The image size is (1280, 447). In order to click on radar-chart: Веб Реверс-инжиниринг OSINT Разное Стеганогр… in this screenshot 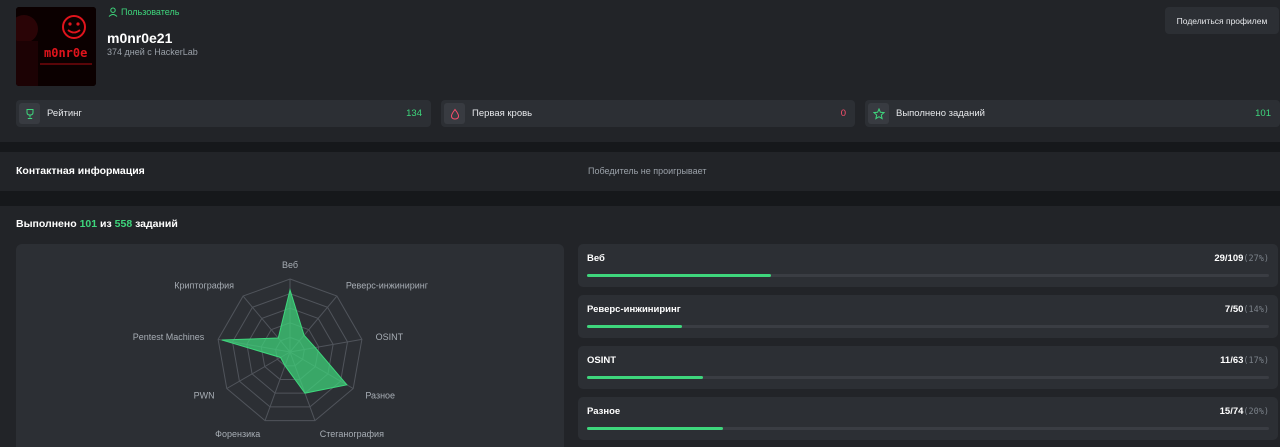, I will do `click(281, 349)`.